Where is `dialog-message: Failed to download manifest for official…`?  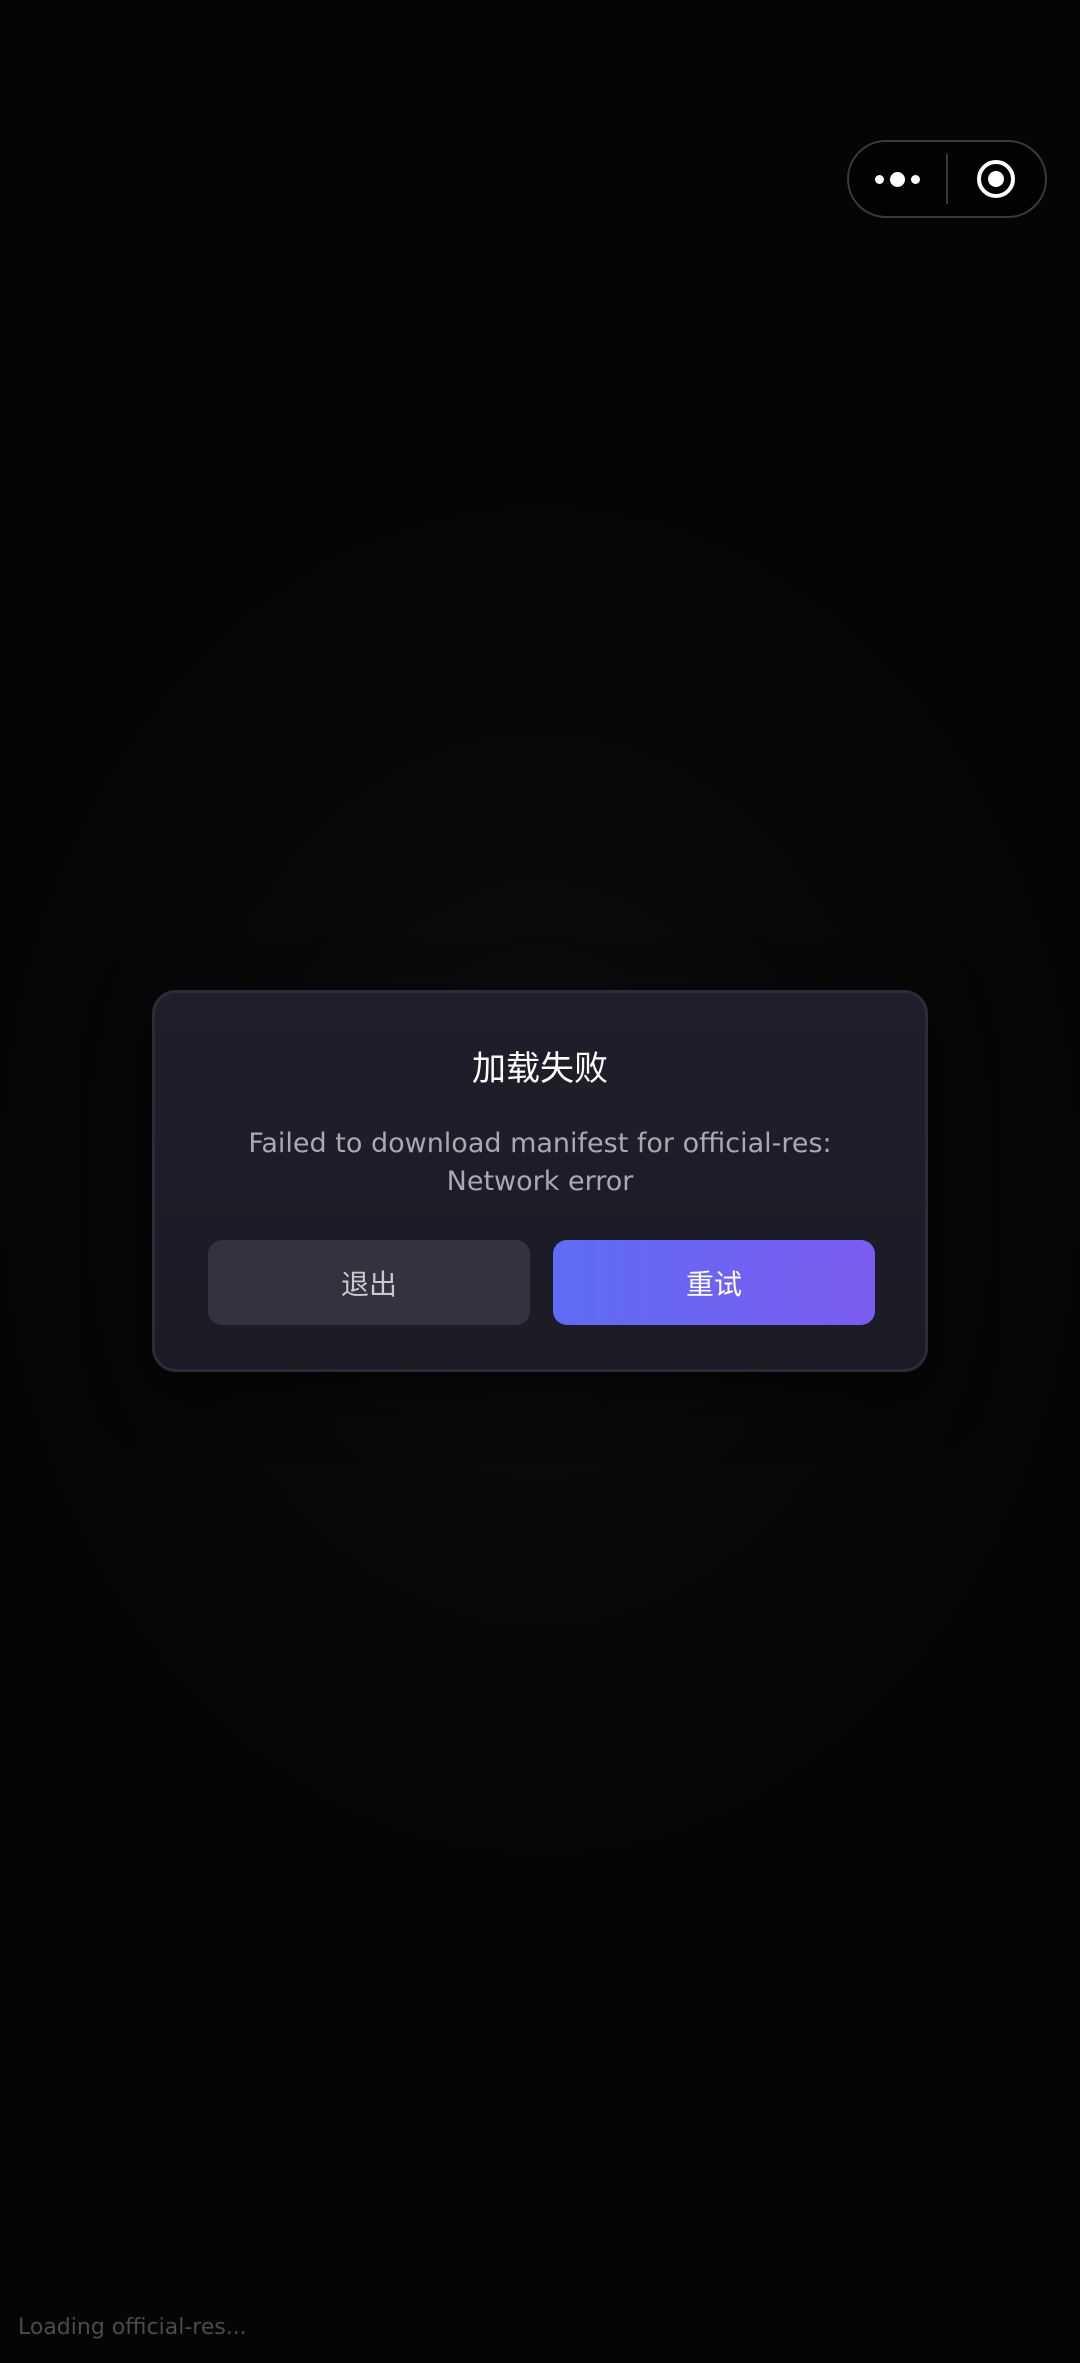 dialog-message: Failed to download manifest for official… is located at coordinates (540, 1162).